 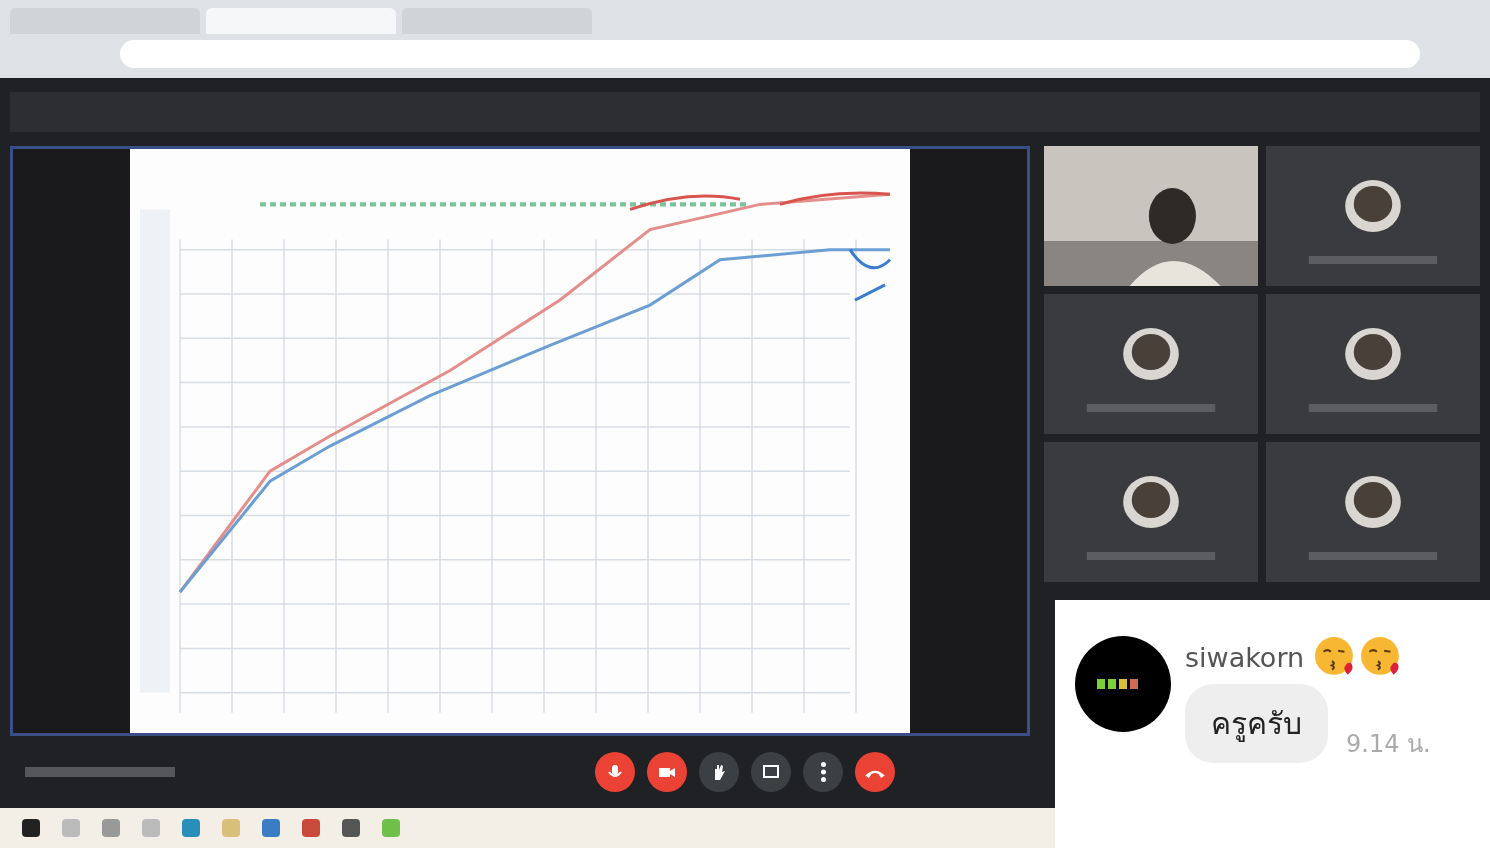 I want to click on more-icon, so click(x=823, y=772).